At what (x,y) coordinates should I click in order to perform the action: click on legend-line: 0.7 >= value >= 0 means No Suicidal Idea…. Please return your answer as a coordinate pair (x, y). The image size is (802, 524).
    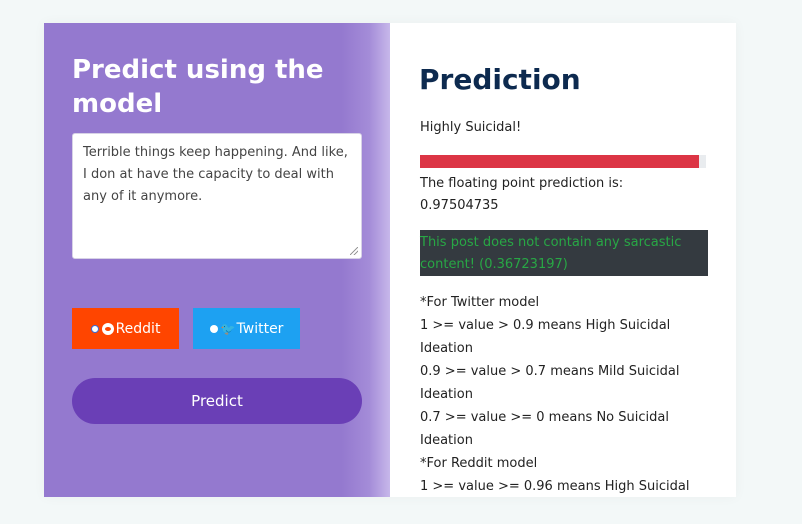
    Looking at the image, I should click on (544, 429).